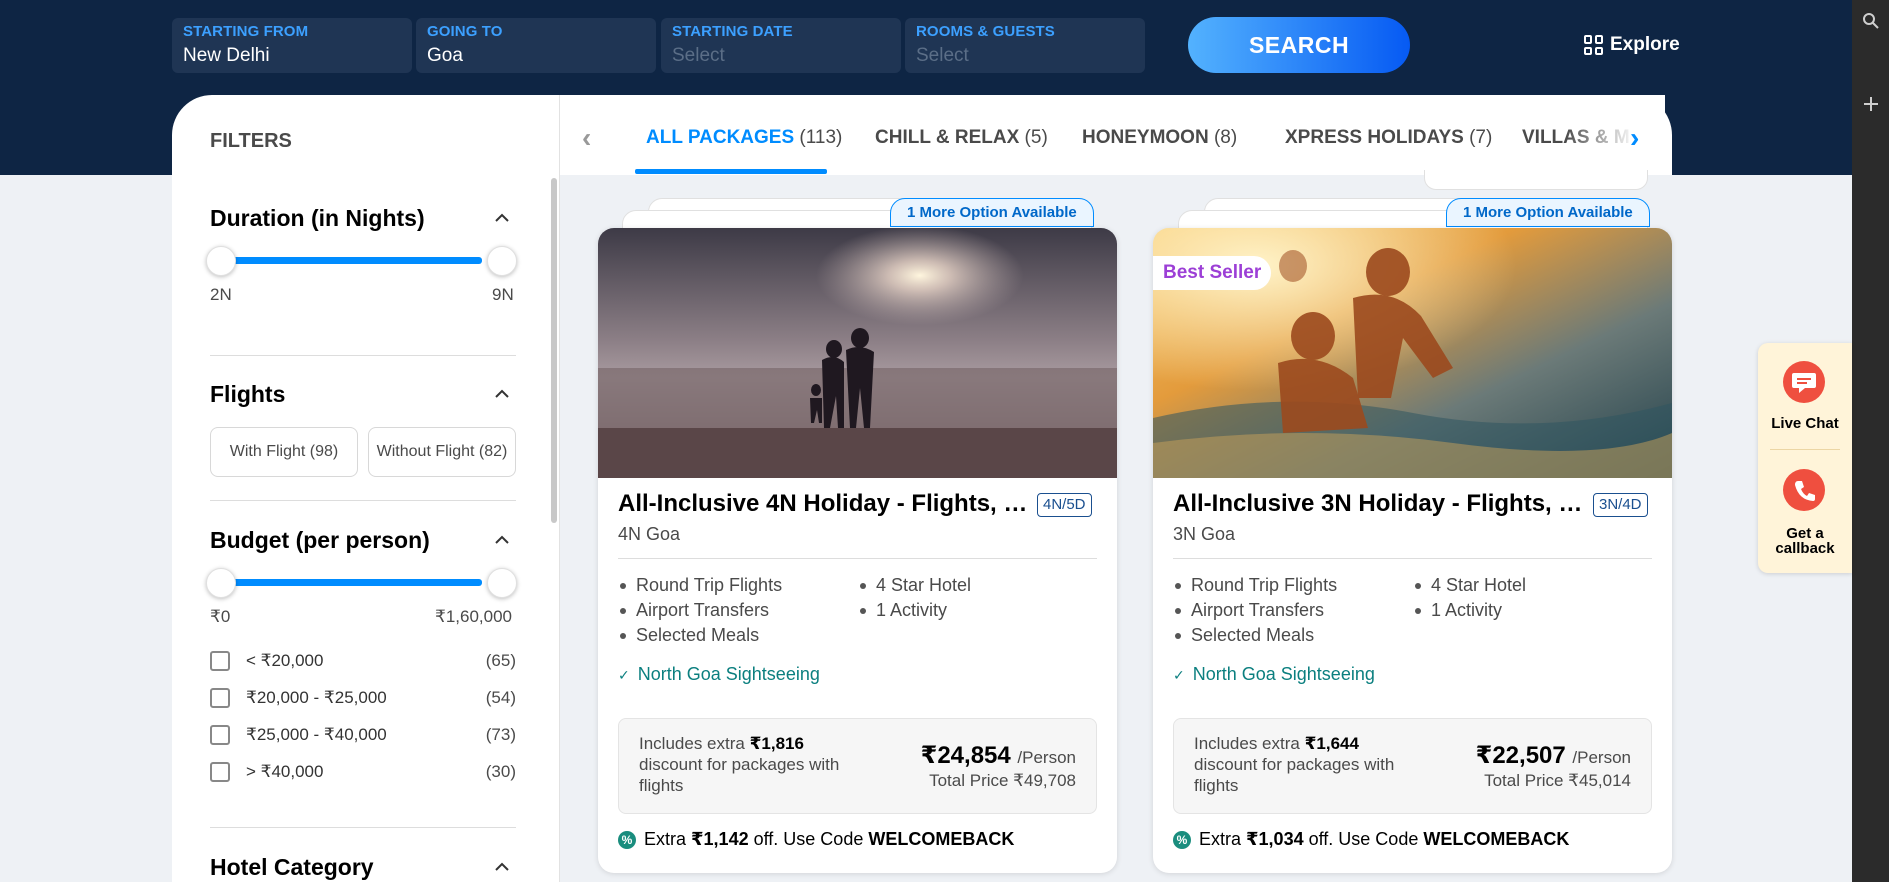  What do you see at coordinates (732, 31) in the screenshot?
I see `starting-date-label: STARTING DATE` at bounding box center [732, 31].